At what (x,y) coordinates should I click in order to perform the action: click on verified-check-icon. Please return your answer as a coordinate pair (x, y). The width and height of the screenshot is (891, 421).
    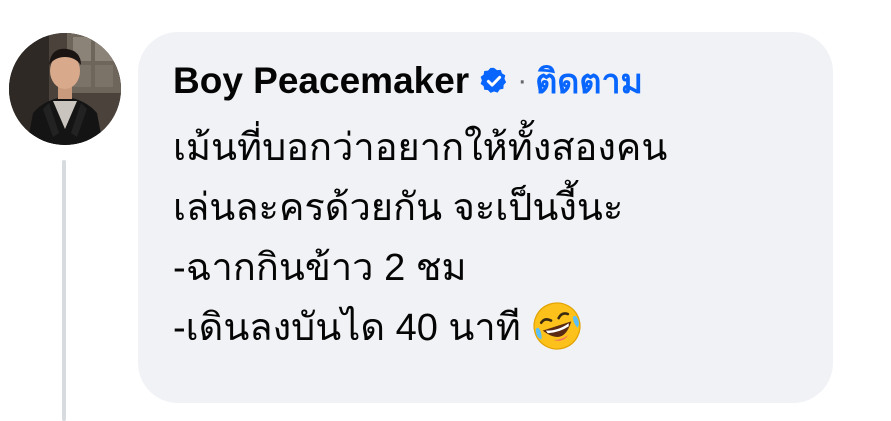
    Looking at the image, I should click on (494, 81).